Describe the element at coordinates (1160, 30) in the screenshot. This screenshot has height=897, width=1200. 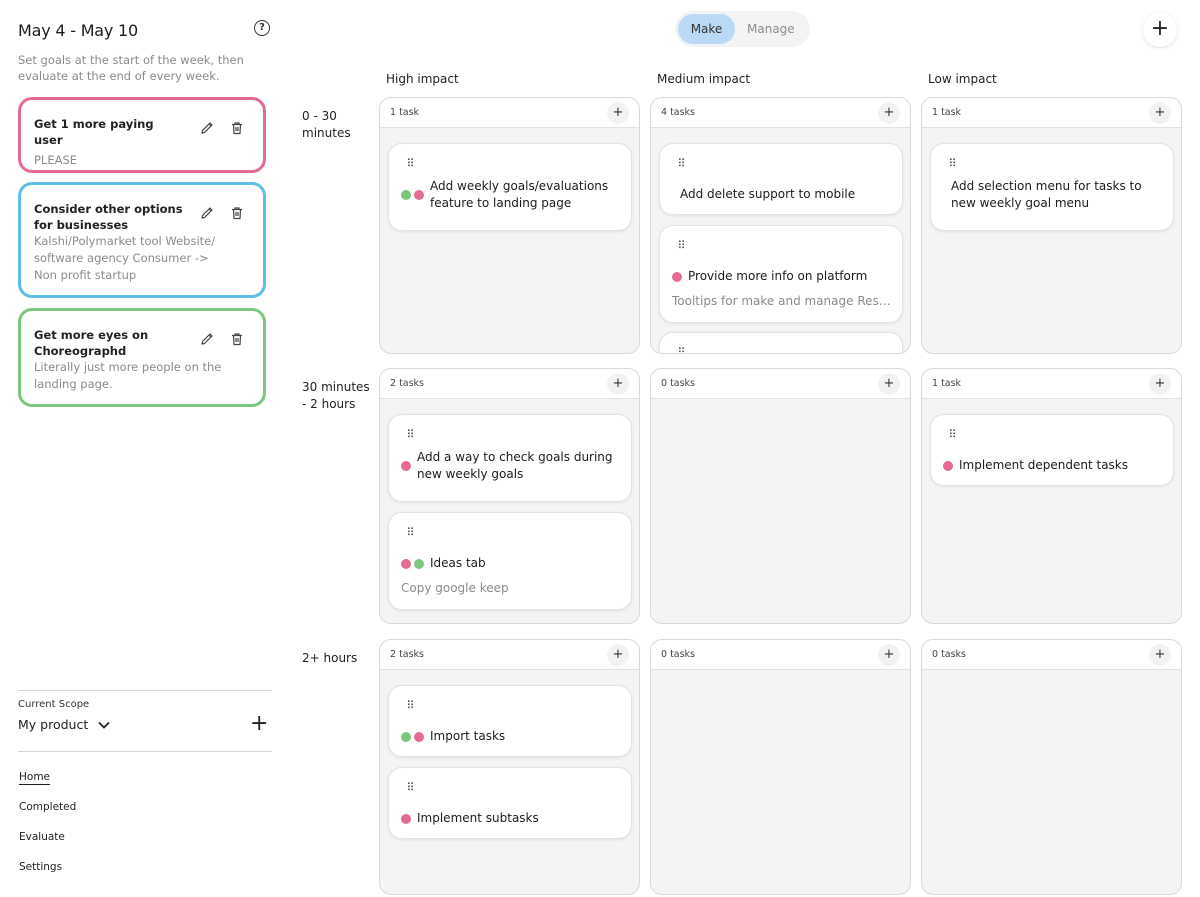
I see `add-task-button: +` at that location.